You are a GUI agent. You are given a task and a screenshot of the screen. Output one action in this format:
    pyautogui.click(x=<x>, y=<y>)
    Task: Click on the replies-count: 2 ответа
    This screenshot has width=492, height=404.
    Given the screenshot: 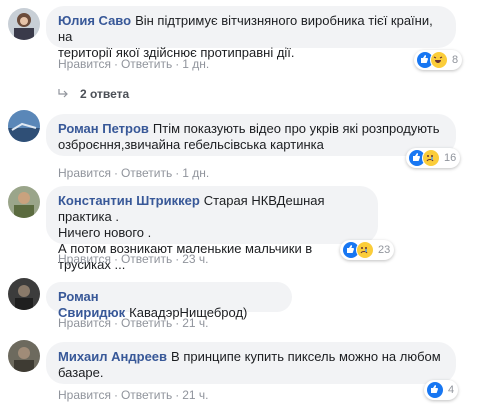 What is the action you would take?
    pyautogui.click(x=104, y=94)
    